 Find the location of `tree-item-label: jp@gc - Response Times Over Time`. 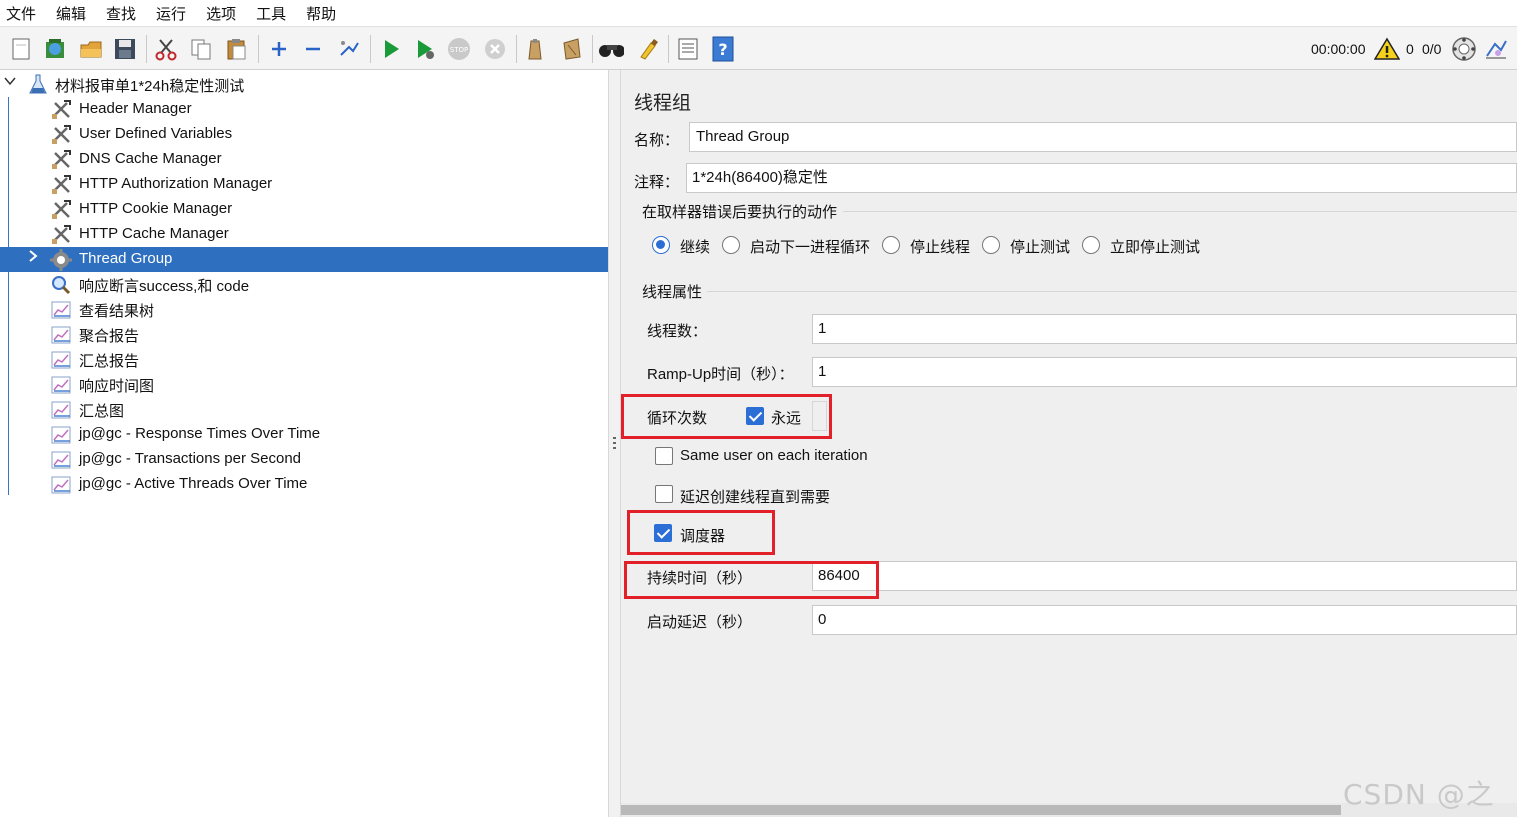

tree-item-label: jp@gc - Response Times Over Time is located at coordinates (200, 433).